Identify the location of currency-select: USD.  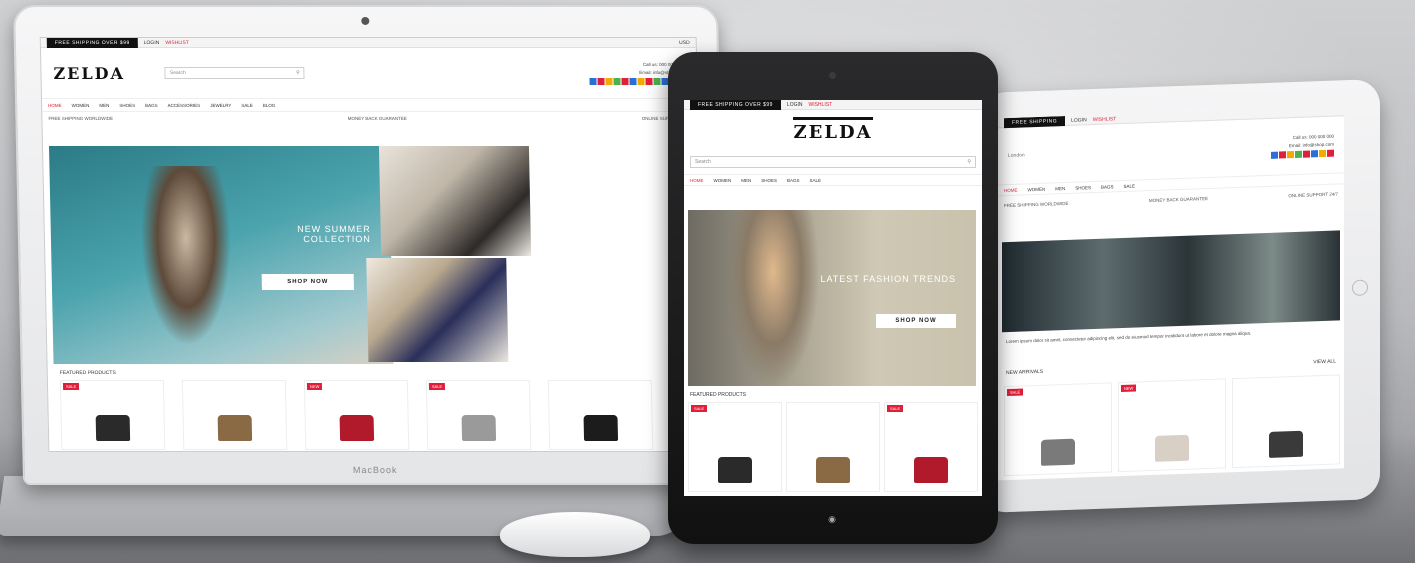
(684, 42).